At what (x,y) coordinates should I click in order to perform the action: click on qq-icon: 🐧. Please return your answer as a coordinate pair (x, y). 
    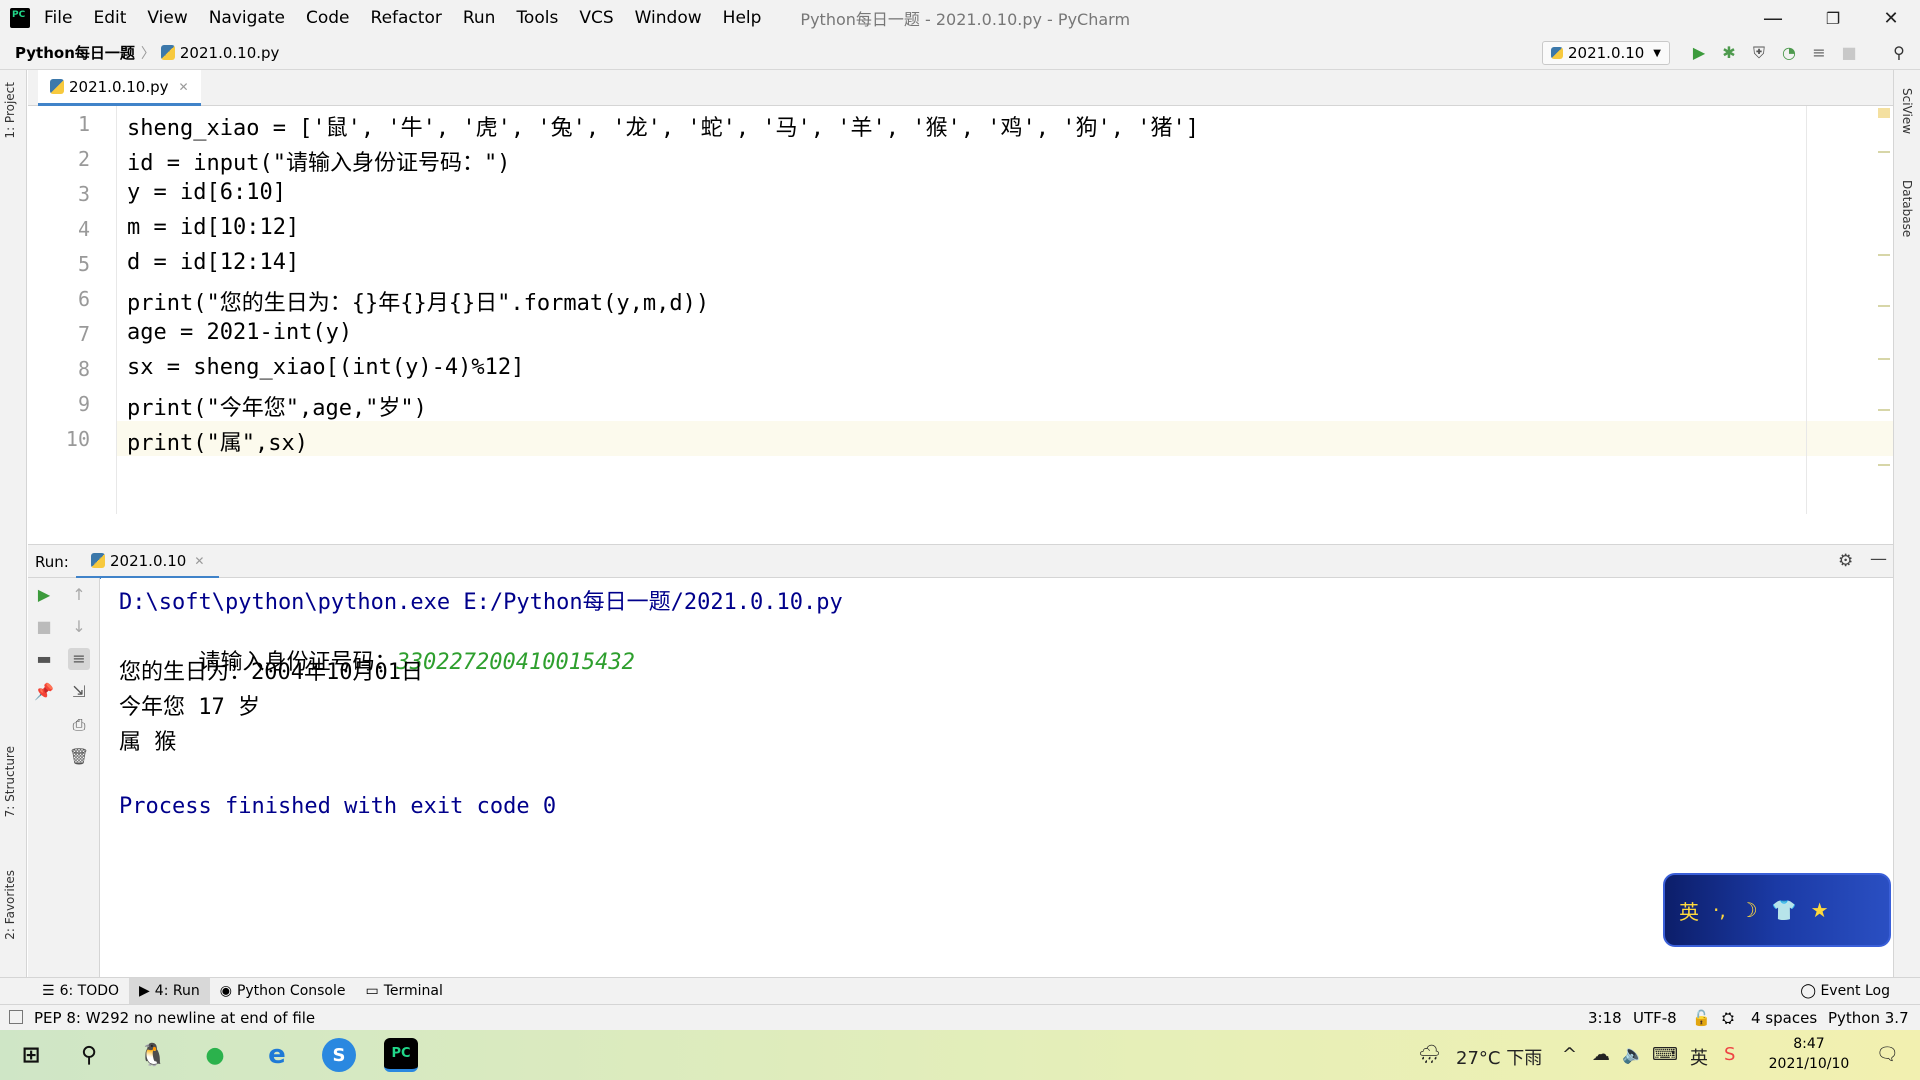
    Looking at the image, I should click on (153, 1055).